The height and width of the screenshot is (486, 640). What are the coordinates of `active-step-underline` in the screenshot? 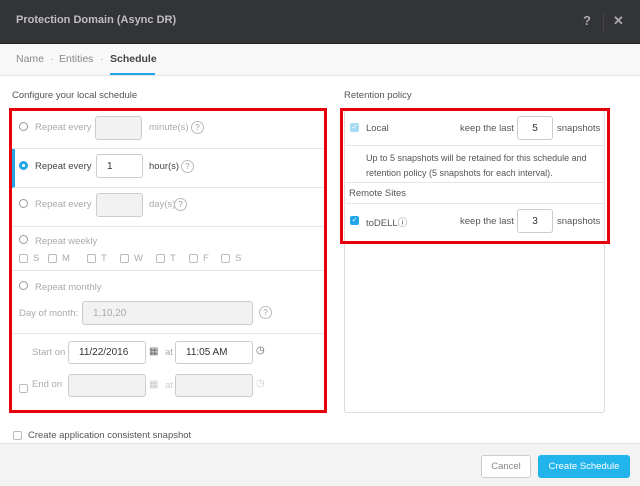 It's located at (132, 74).